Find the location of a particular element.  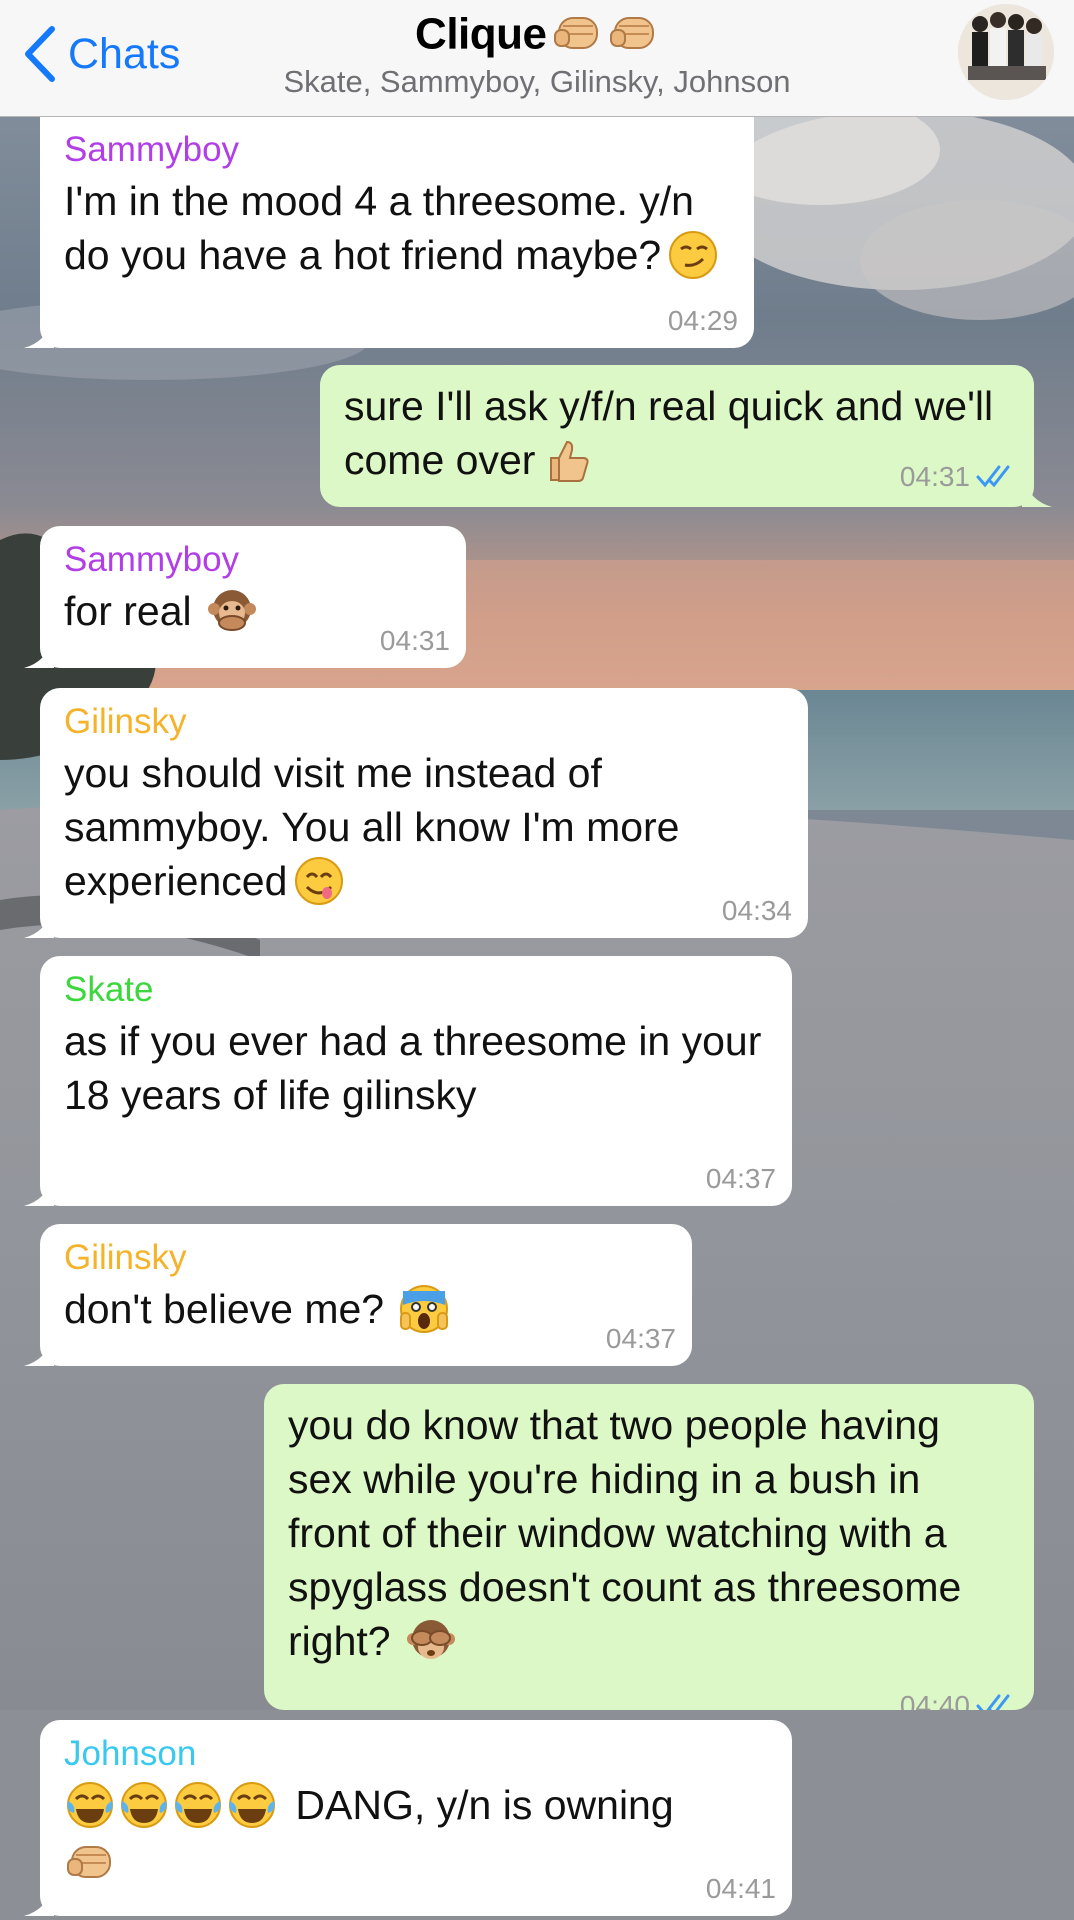

oncoming-fist-icon is located at coordinates (90, 1861).